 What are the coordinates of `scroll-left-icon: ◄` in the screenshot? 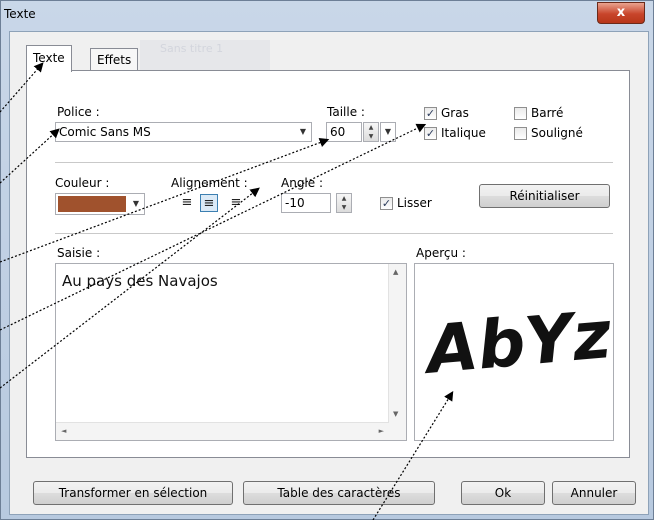 It's located at (63, 431).